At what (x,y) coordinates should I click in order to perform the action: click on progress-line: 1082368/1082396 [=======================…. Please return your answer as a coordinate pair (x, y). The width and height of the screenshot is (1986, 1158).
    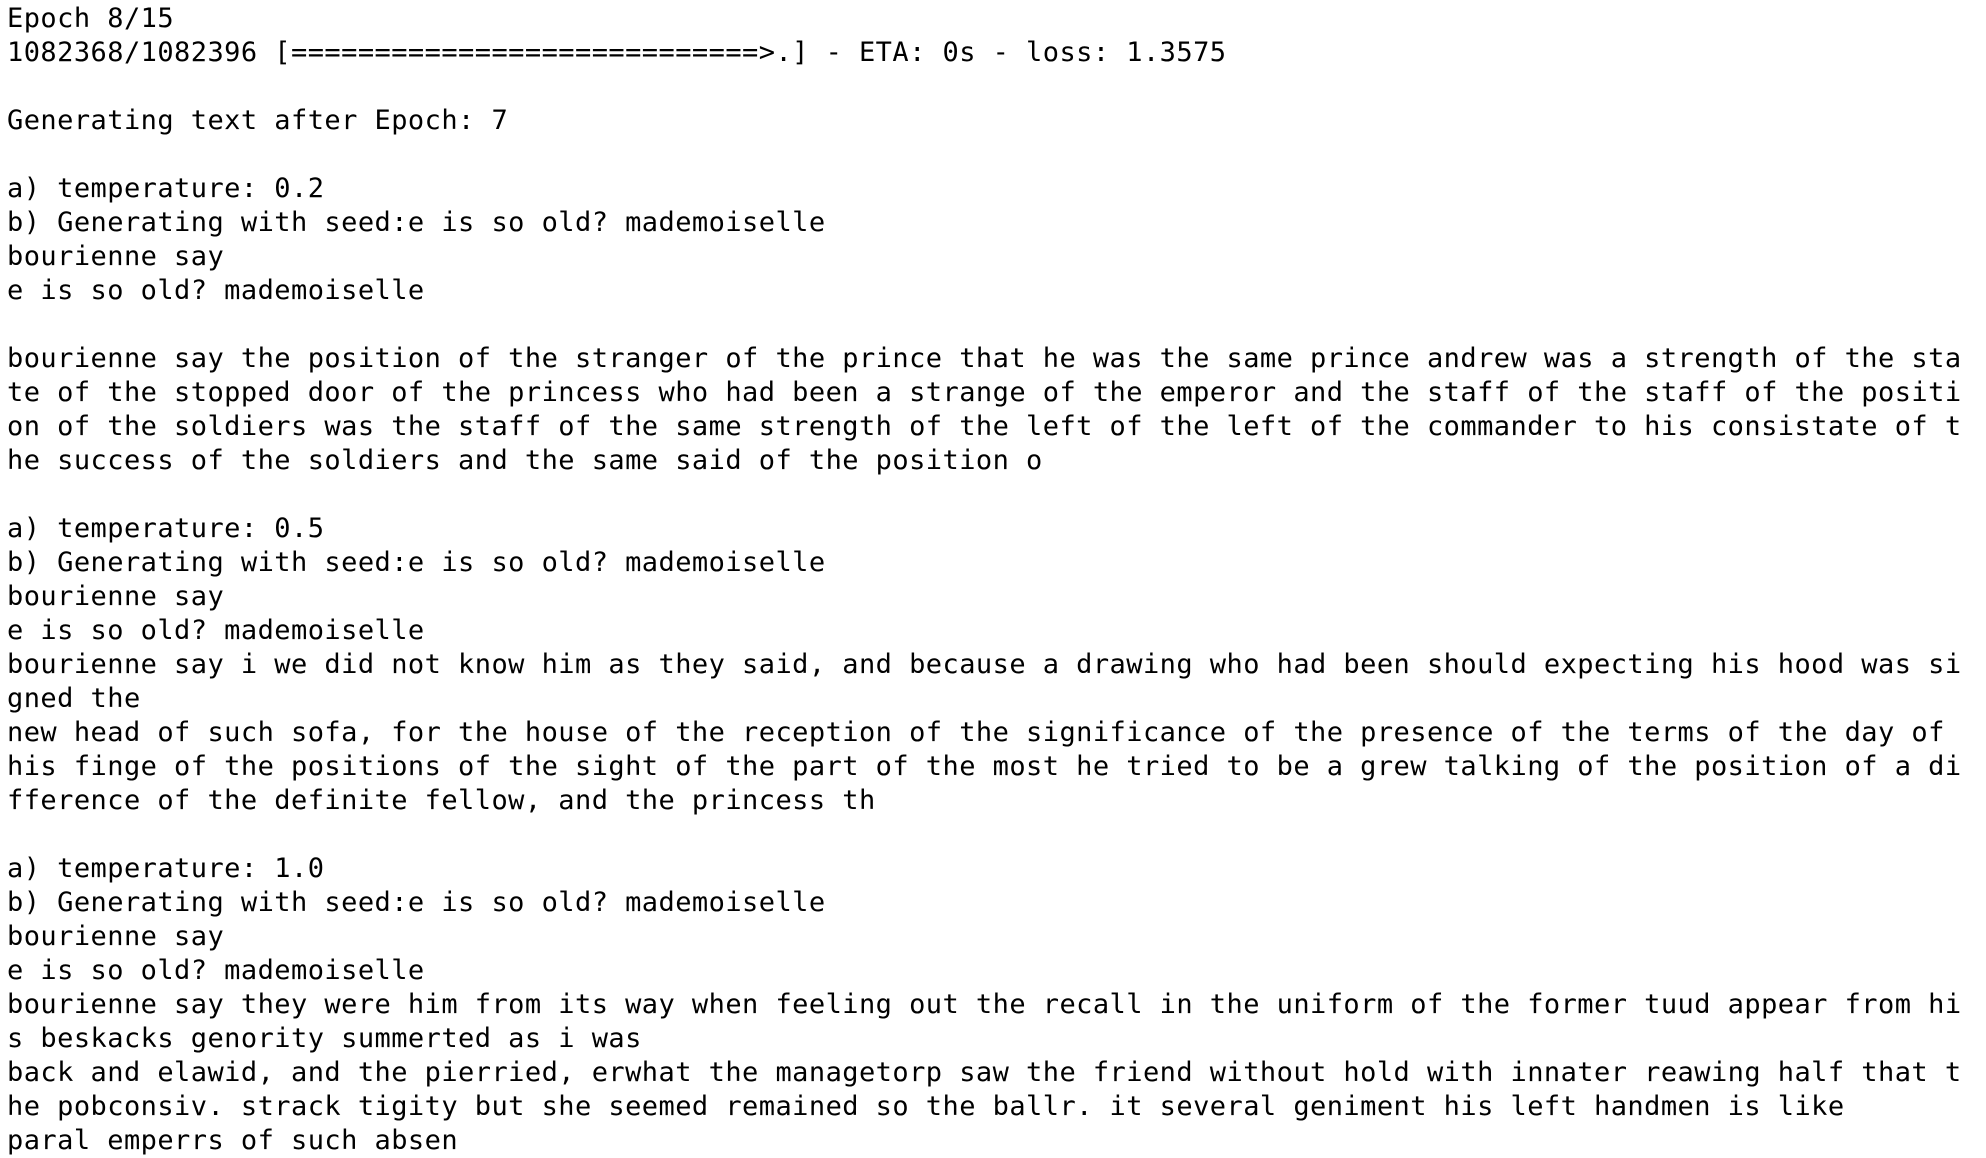
    Looking at the image, I should click on (617, 52).